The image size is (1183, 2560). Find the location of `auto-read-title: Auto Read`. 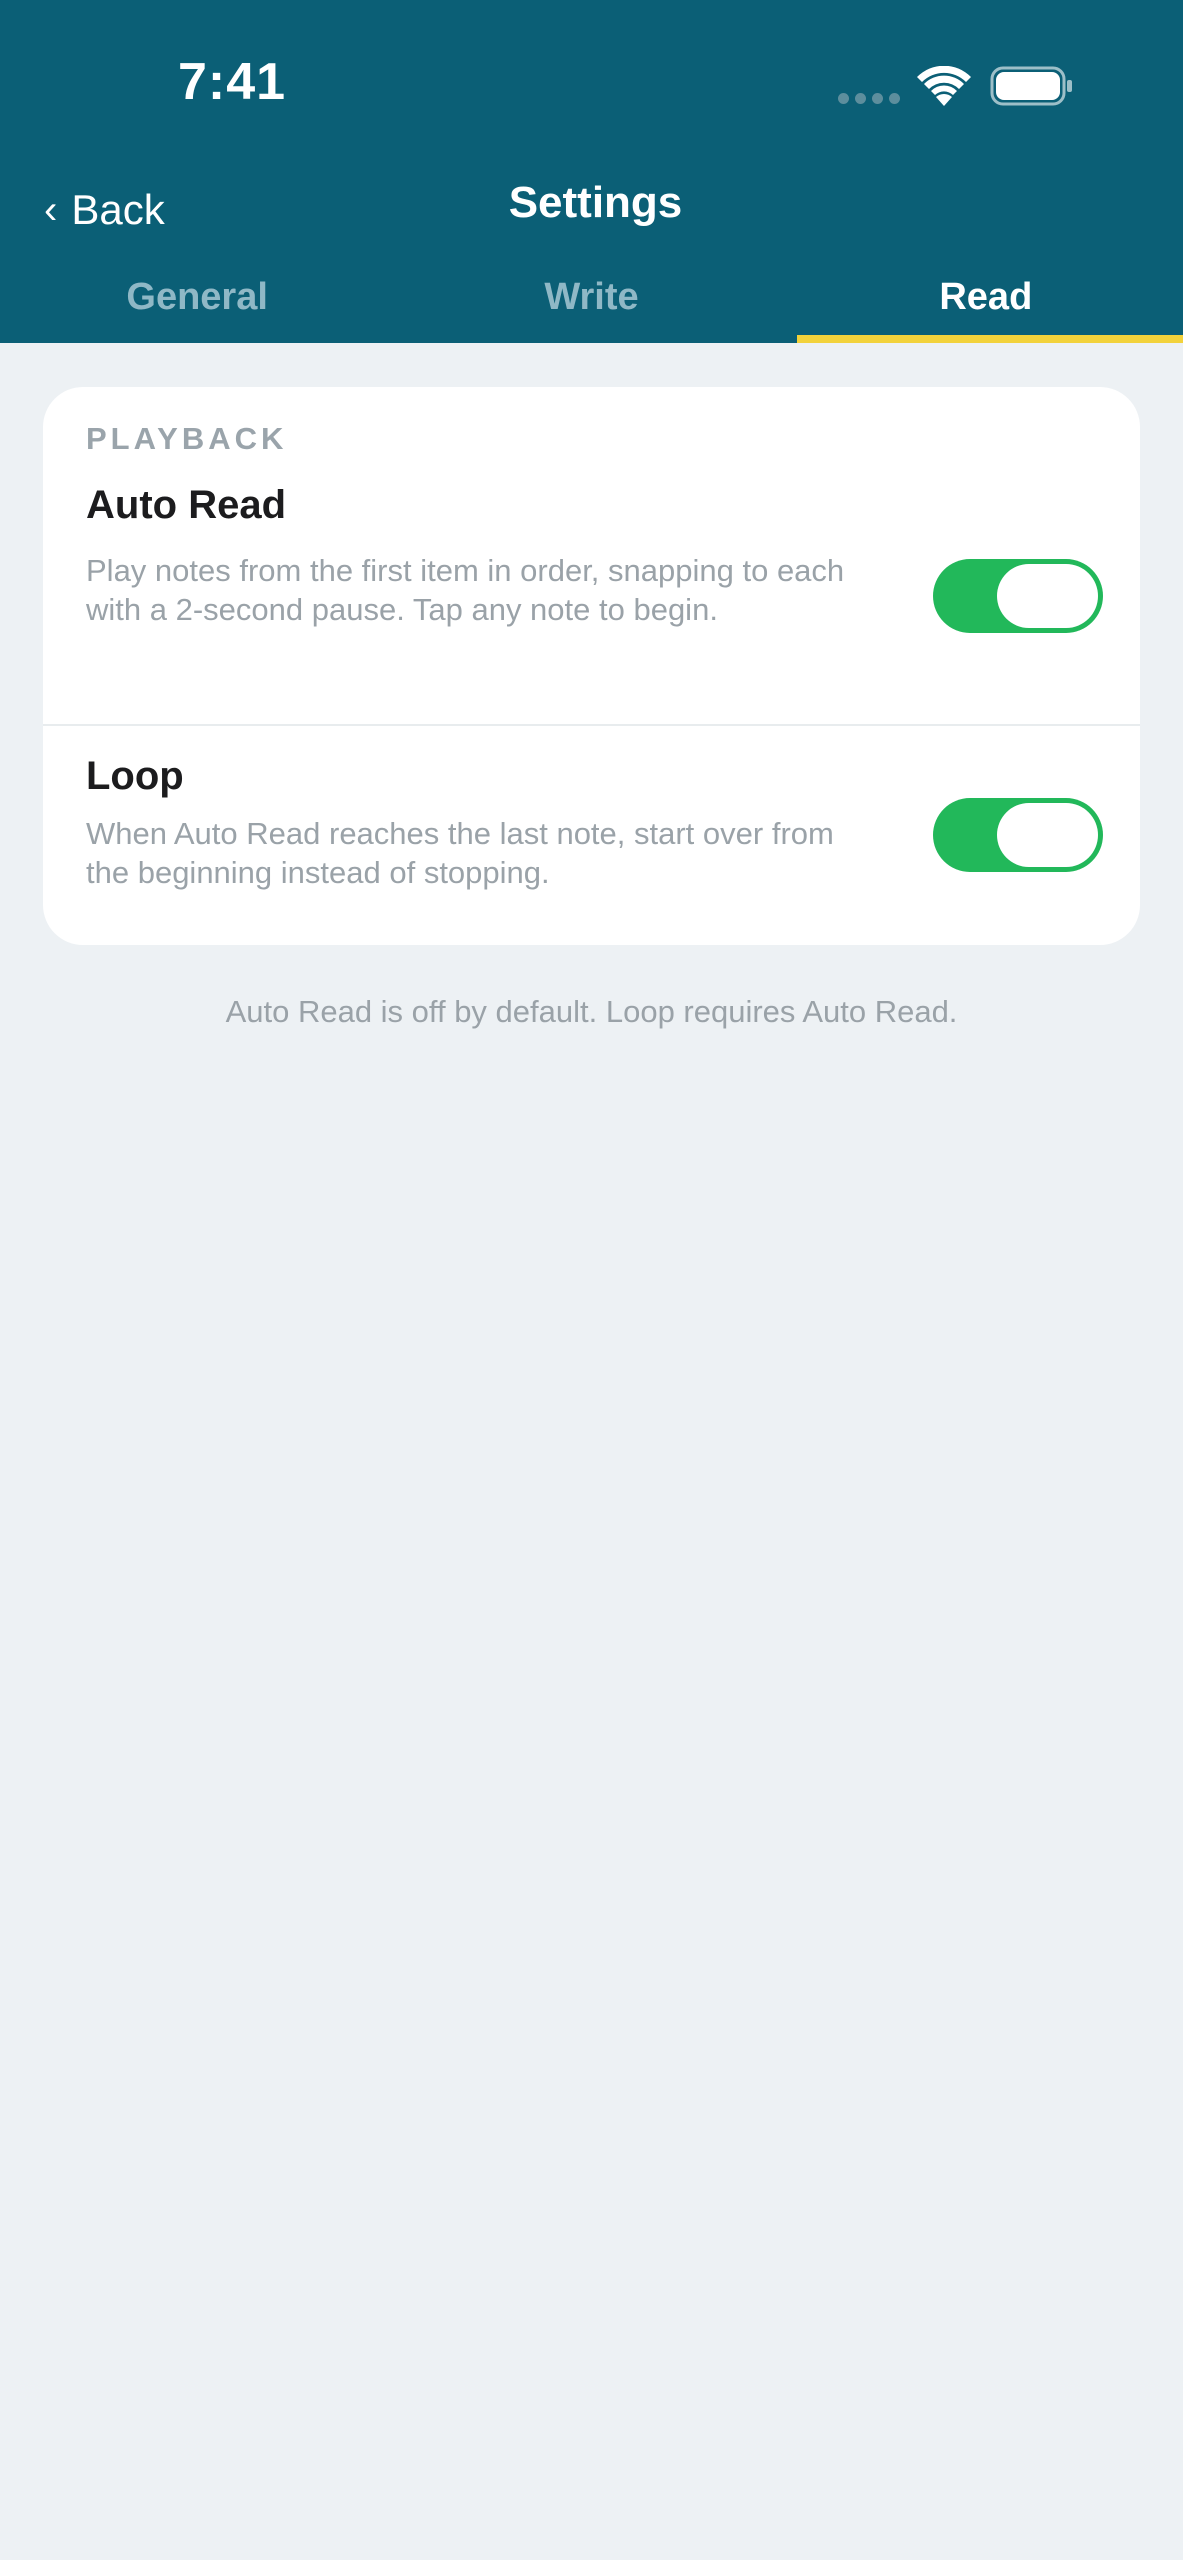

auto-read-title: Auto Read is located at coordinates (186, 505).